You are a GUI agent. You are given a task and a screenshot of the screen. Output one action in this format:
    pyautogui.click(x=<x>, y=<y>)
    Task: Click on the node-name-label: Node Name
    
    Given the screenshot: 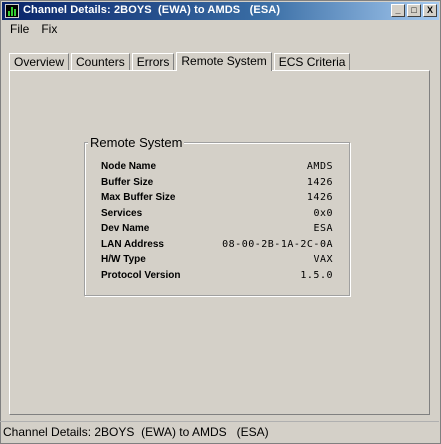 What is the action you would take?
    pyautogui.click(x=129, y=166)
    